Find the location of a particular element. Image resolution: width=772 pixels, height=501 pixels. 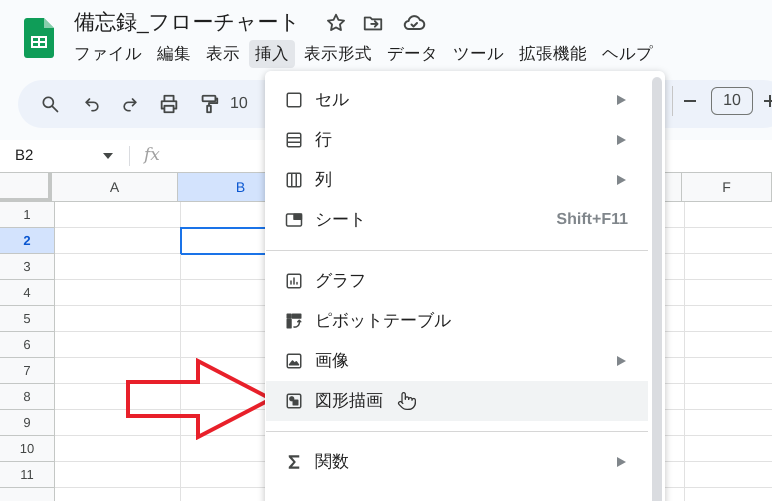

dropdown-caret-icon is located at coordinates (108, 156).